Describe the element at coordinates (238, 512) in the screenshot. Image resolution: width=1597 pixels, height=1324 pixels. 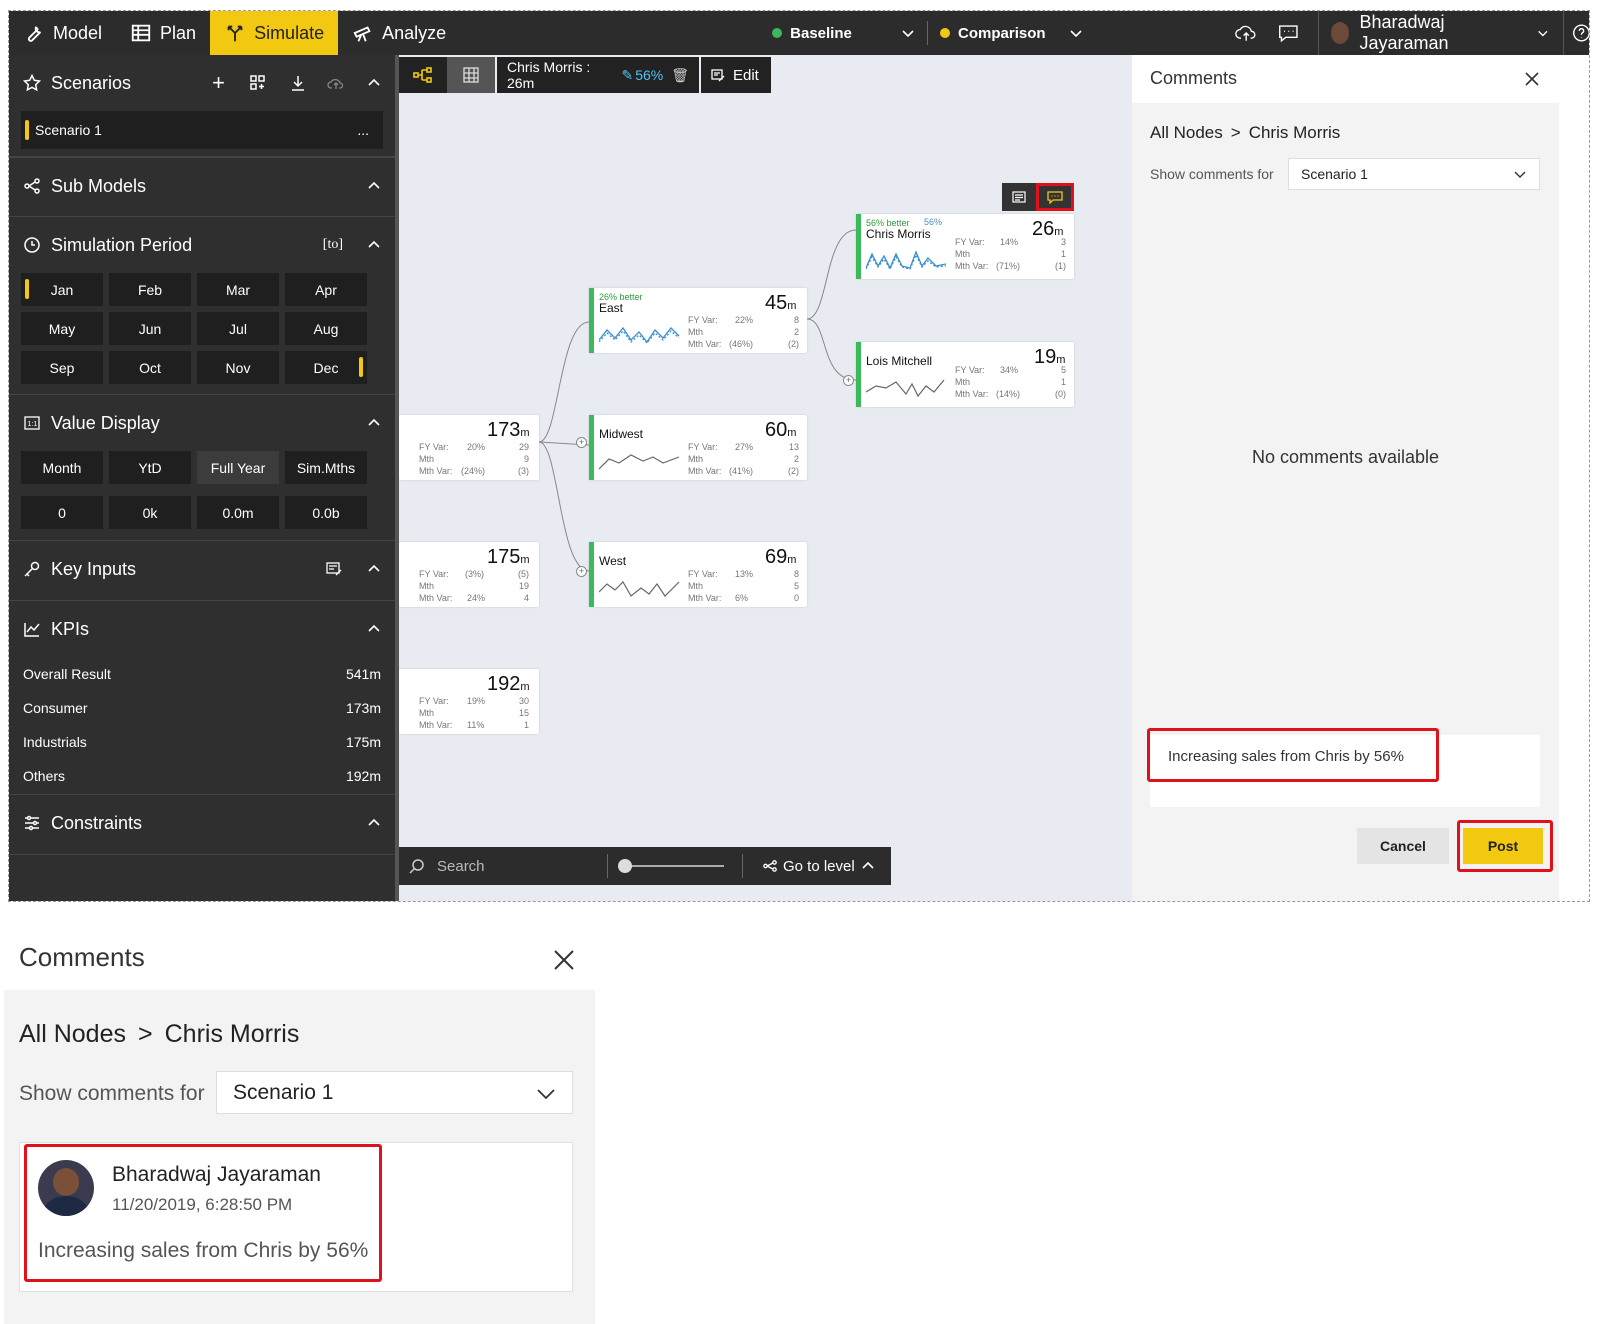
I see `format-millions: 0.0m` at that location.